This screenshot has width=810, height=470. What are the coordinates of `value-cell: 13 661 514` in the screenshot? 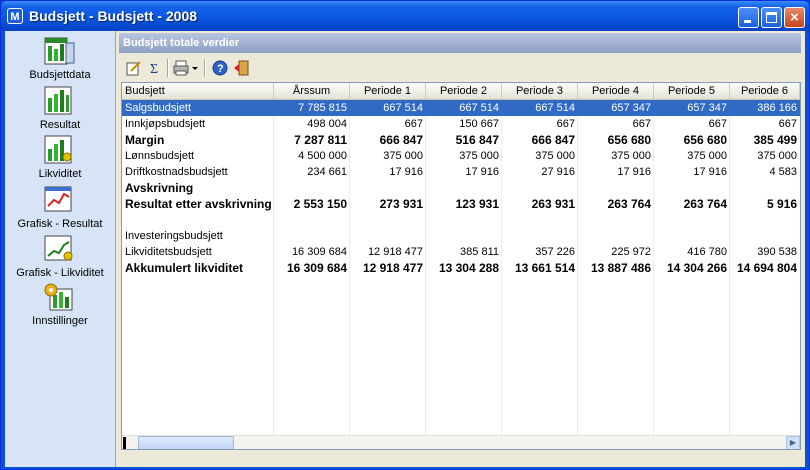 It's located at (544, 268).